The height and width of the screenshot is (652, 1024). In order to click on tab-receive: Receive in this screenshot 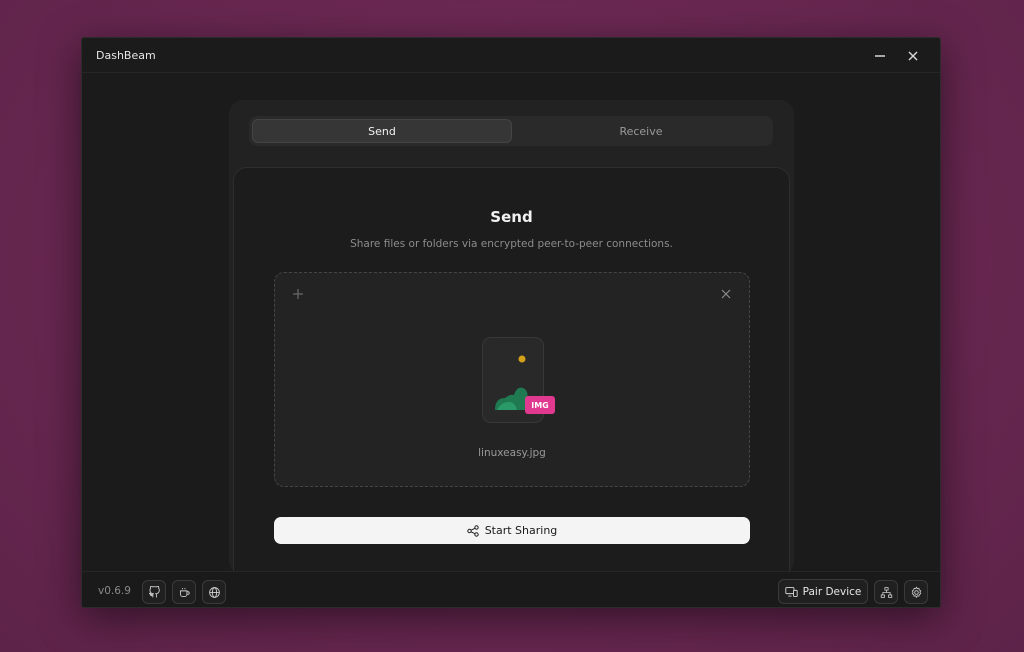, I will do `click(641, 131)`.